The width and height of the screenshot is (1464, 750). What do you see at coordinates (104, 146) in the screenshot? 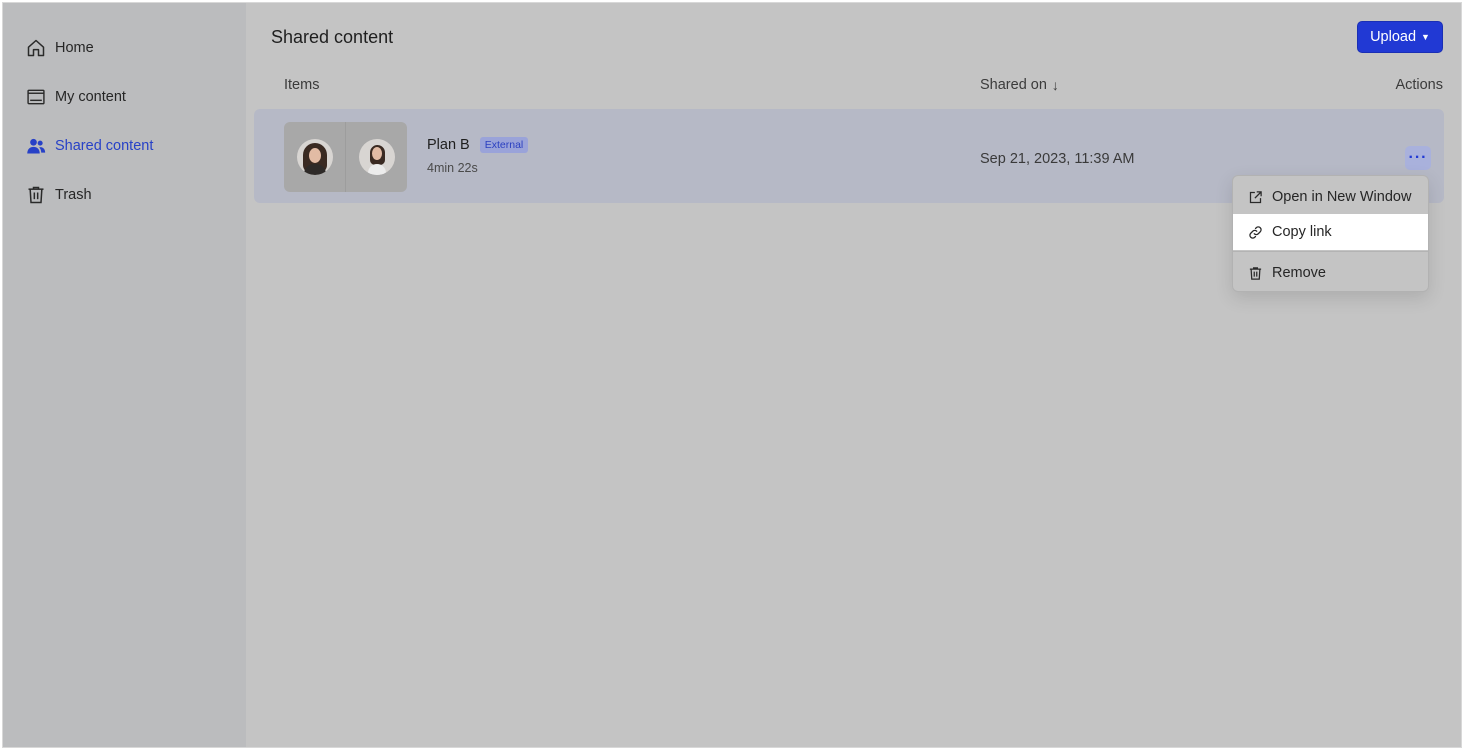
I see `sidebar-item-label: Shared content` at bounding box center [104, 146].